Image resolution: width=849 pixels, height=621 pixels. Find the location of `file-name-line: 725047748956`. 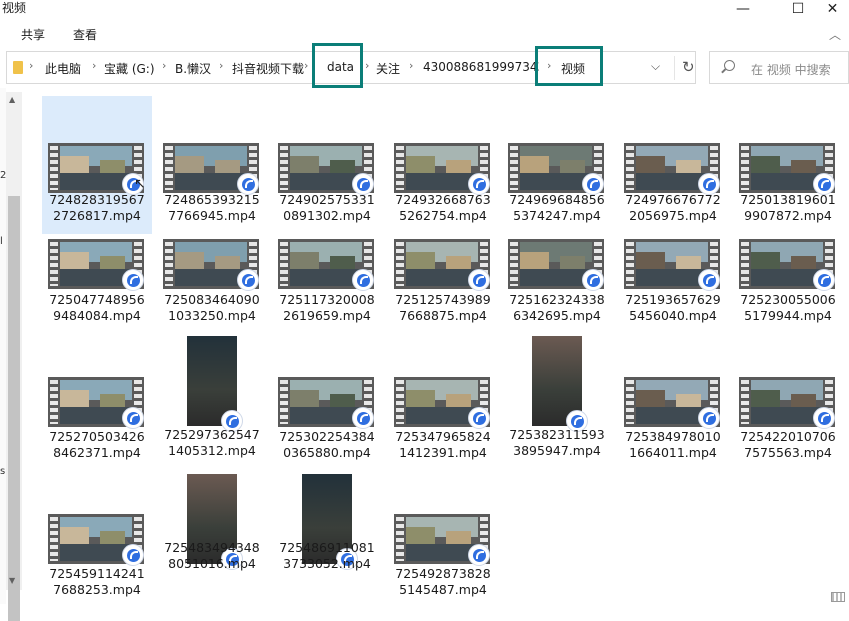

file-name-line: 725047748956 is located at coordinates (97, 300).